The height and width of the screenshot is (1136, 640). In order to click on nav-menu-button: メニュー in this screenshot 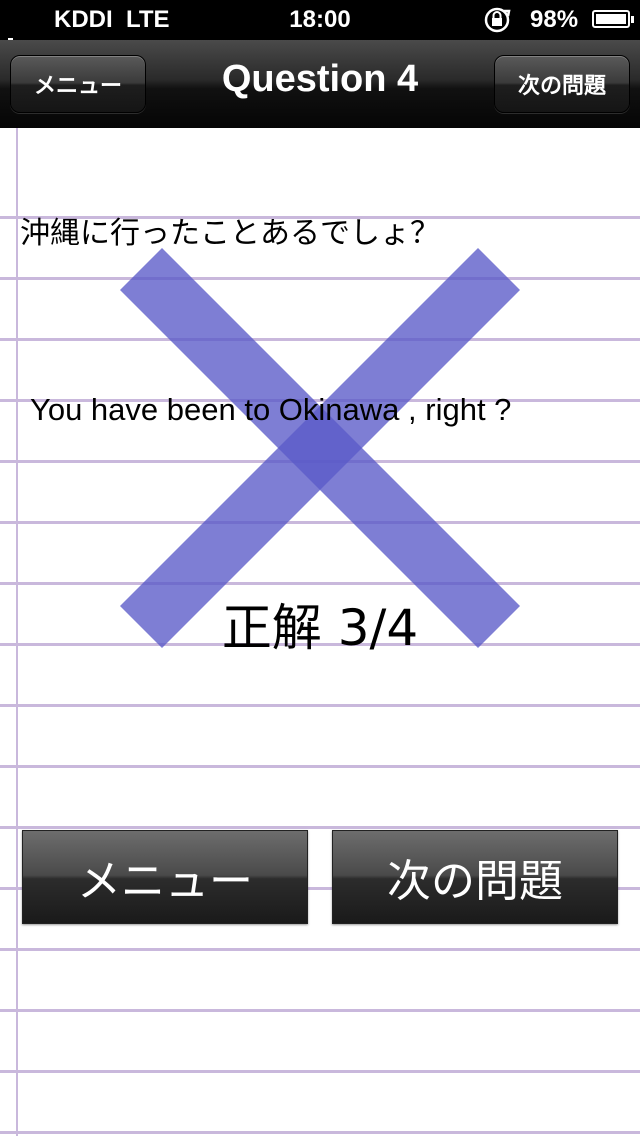, I will do `click(78, 84)`.